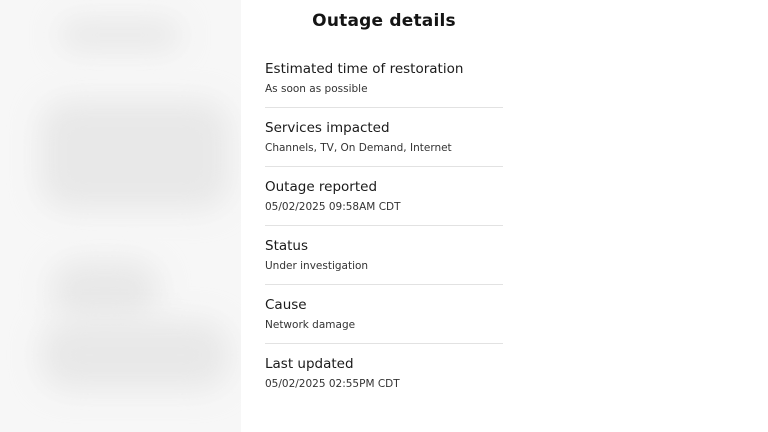 This screenshot has width=768, height=432. What do you see at coordinates (317, 266) in the screenshot?
I see `detail-value: Under investigation` at bounding box center [317, 266].